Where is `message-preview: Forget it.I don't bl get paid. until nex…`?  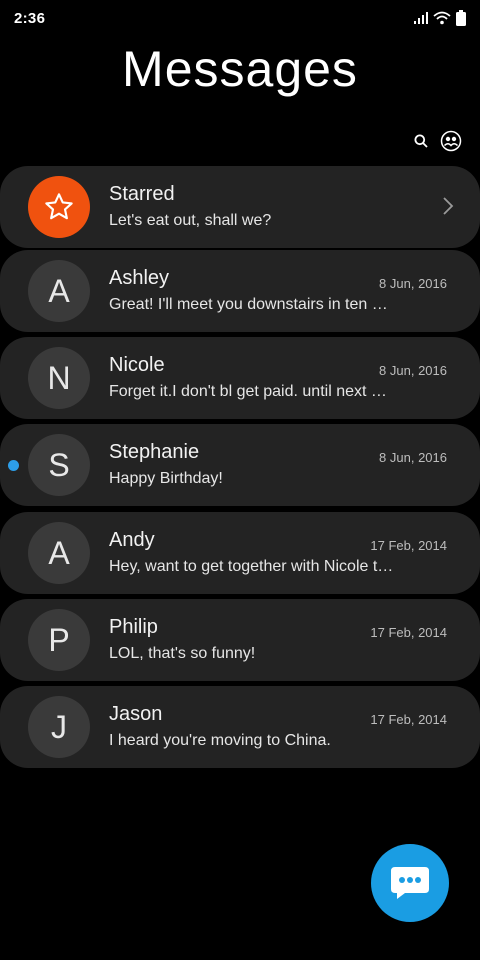
message-preview: Forget it.I don't bl get paid. until nex… is located at coordinates (251, 391).